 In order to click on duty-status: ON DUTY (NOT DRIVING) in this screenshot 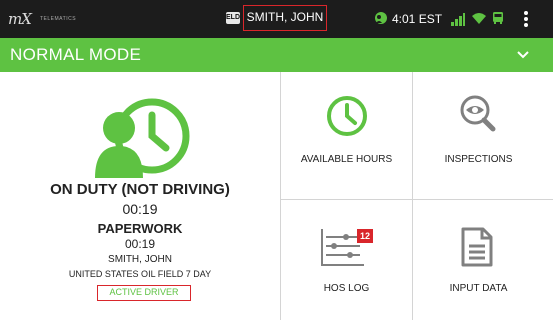, I will do `click(140, 189)`.